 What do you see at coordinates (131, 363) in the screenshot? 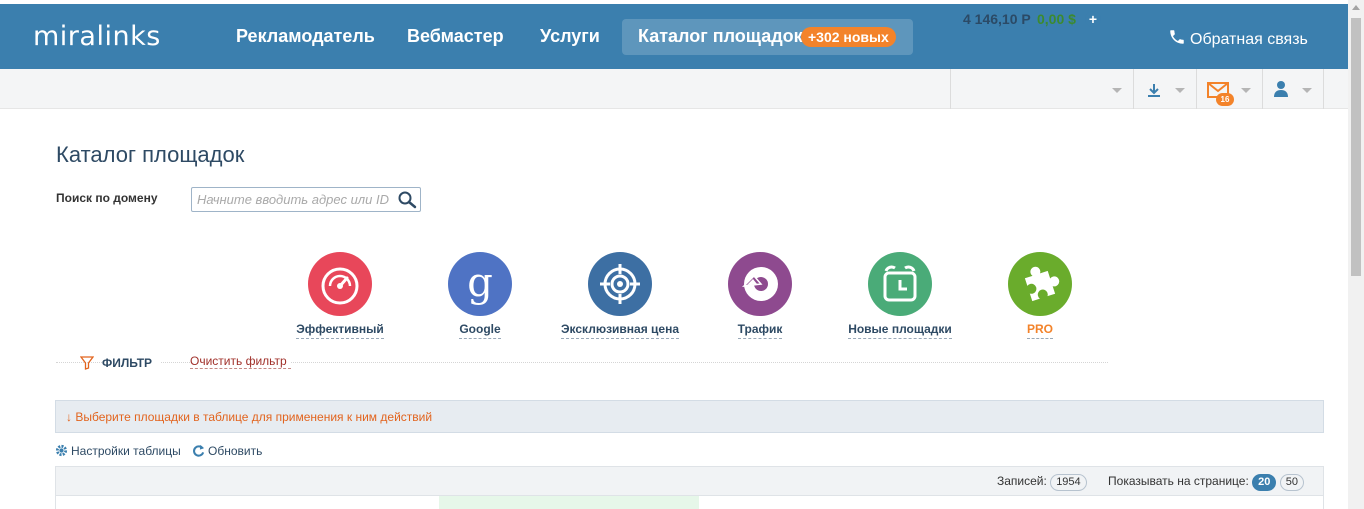
I see `filter-toggle: ФИЛЬТР` at bounding box center [131, 363].